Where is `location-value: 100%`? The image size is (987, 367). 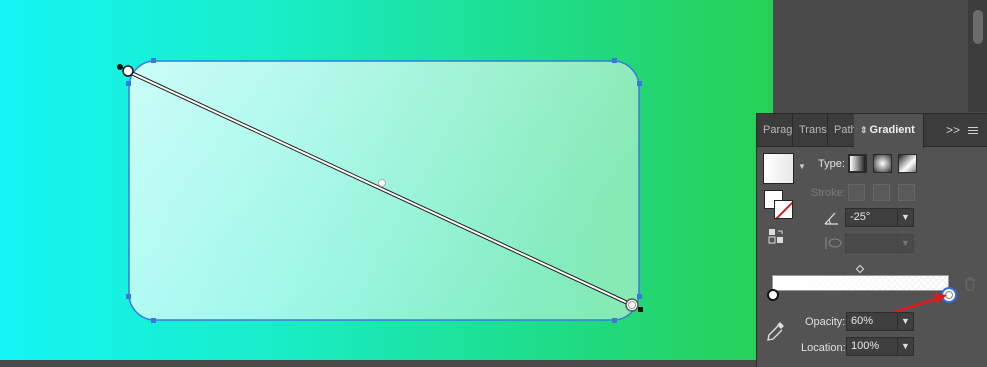 location-value: 100% is located at coordinates (865, 346).